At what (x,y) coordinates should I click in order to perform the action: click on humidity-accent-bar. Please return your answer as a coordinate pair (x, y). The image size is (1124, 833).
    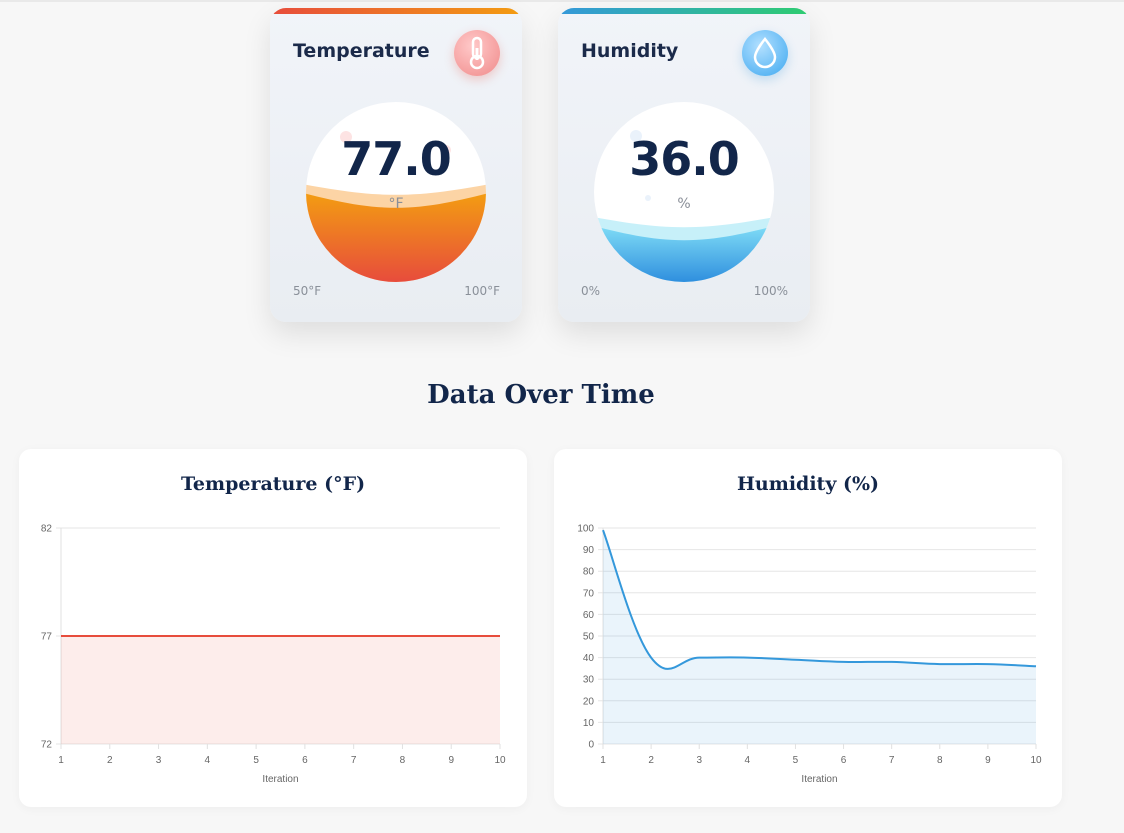
    Looking at the image, I should click on (684, 11).